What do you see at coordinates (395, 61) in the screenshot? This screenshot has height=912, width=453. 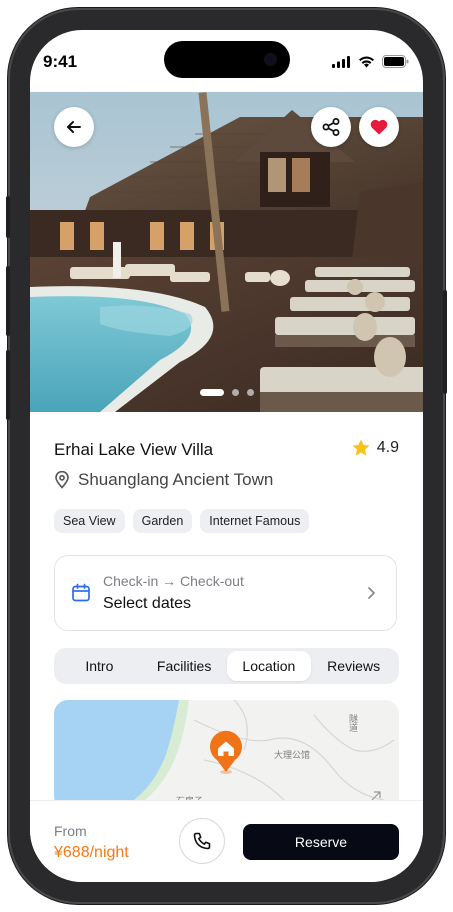 I see `battery-icon` at bounding box center [395, 61].